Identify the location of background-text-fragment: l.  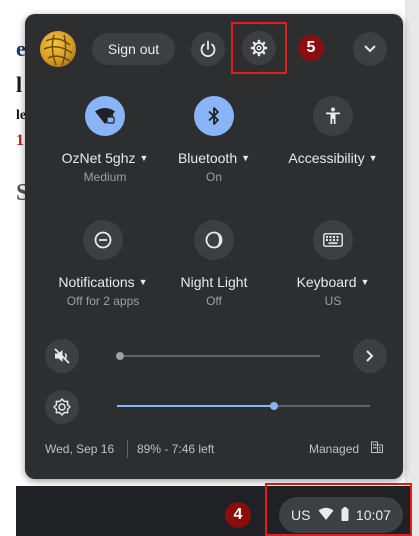
(19, 84).